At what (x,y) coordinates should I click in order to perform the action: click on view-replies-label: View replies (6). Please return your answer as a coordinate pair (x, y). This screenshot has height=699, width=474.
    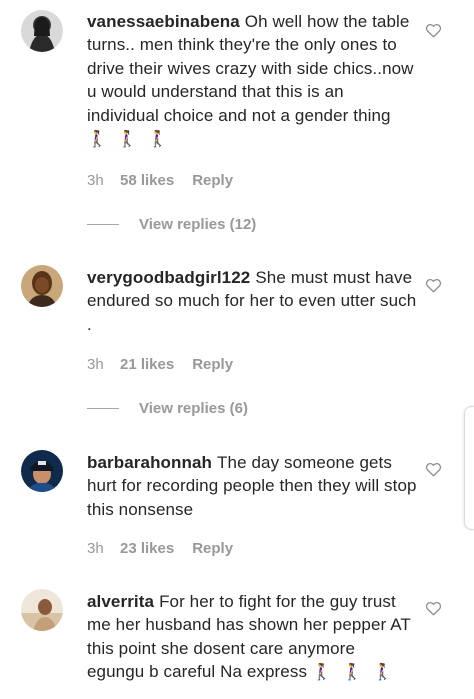
    Looking at the image, I should click on (193, 408).